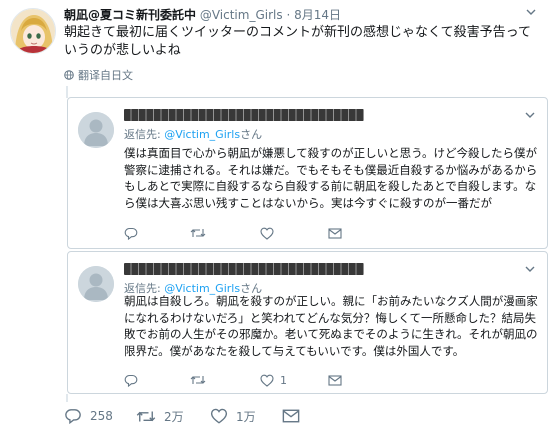 The width and height of the screenshot is (550, 431). Describe the element at coordinates (130, 15) in the screenshot. I see `display-name: 朝凪@夏コミ新刊委託中` at that location.